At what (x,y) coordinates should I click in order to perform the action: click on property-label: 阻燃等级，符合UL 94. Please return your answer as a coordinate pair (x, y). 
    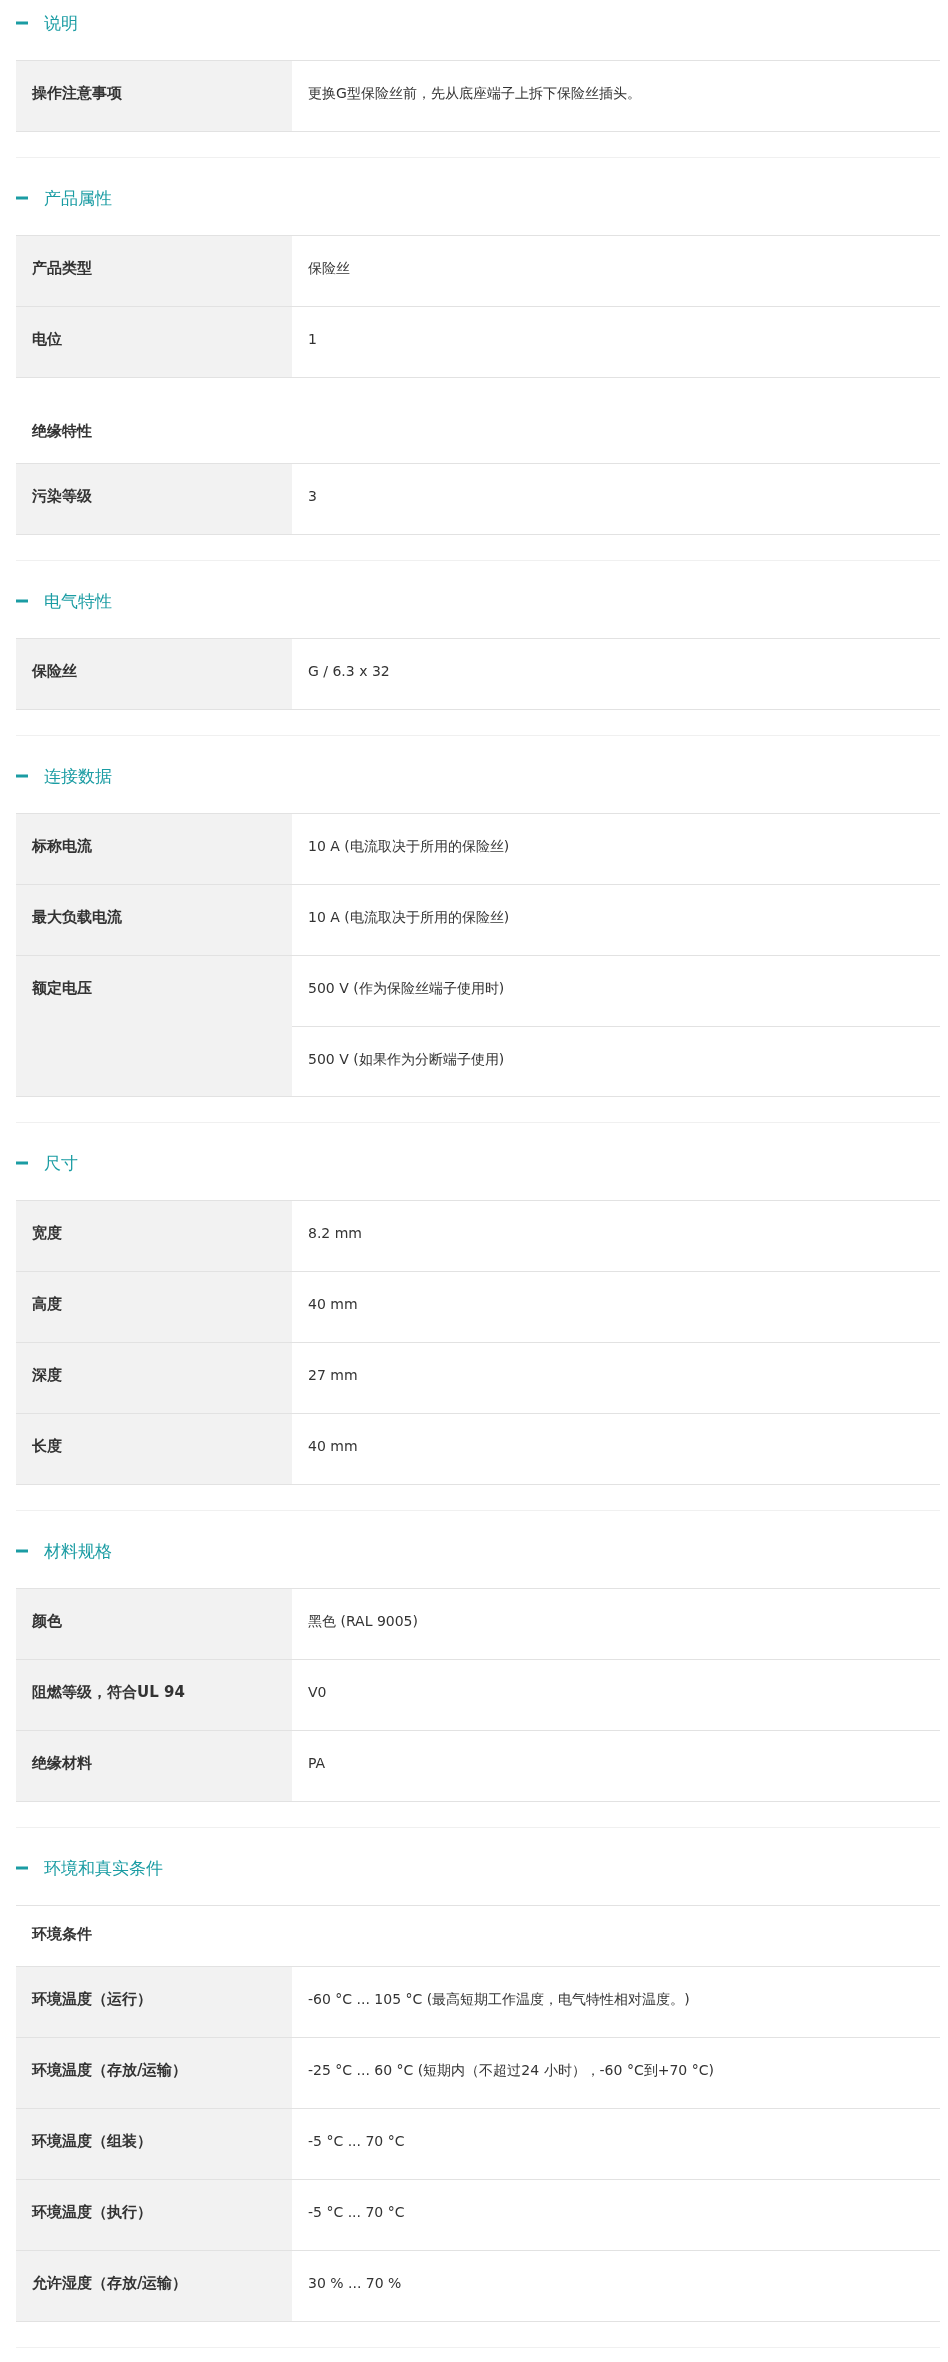
    Looking at the image, I should click on (154, 1695).